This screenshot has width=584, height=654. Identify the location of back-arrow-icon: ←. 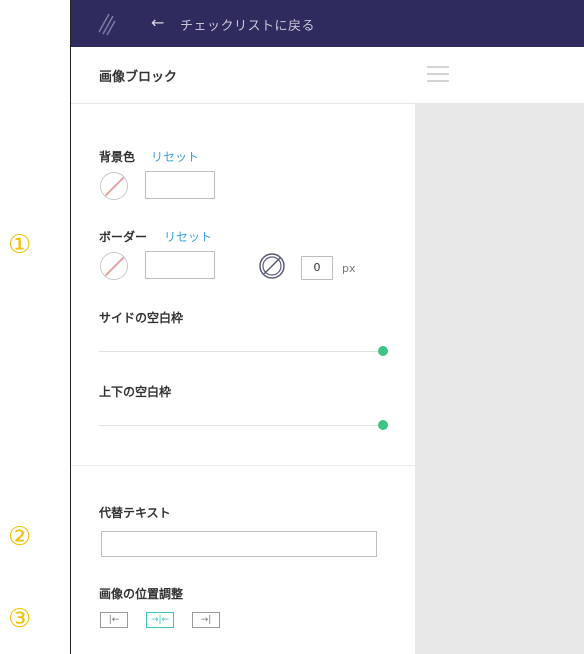
(157, 22).